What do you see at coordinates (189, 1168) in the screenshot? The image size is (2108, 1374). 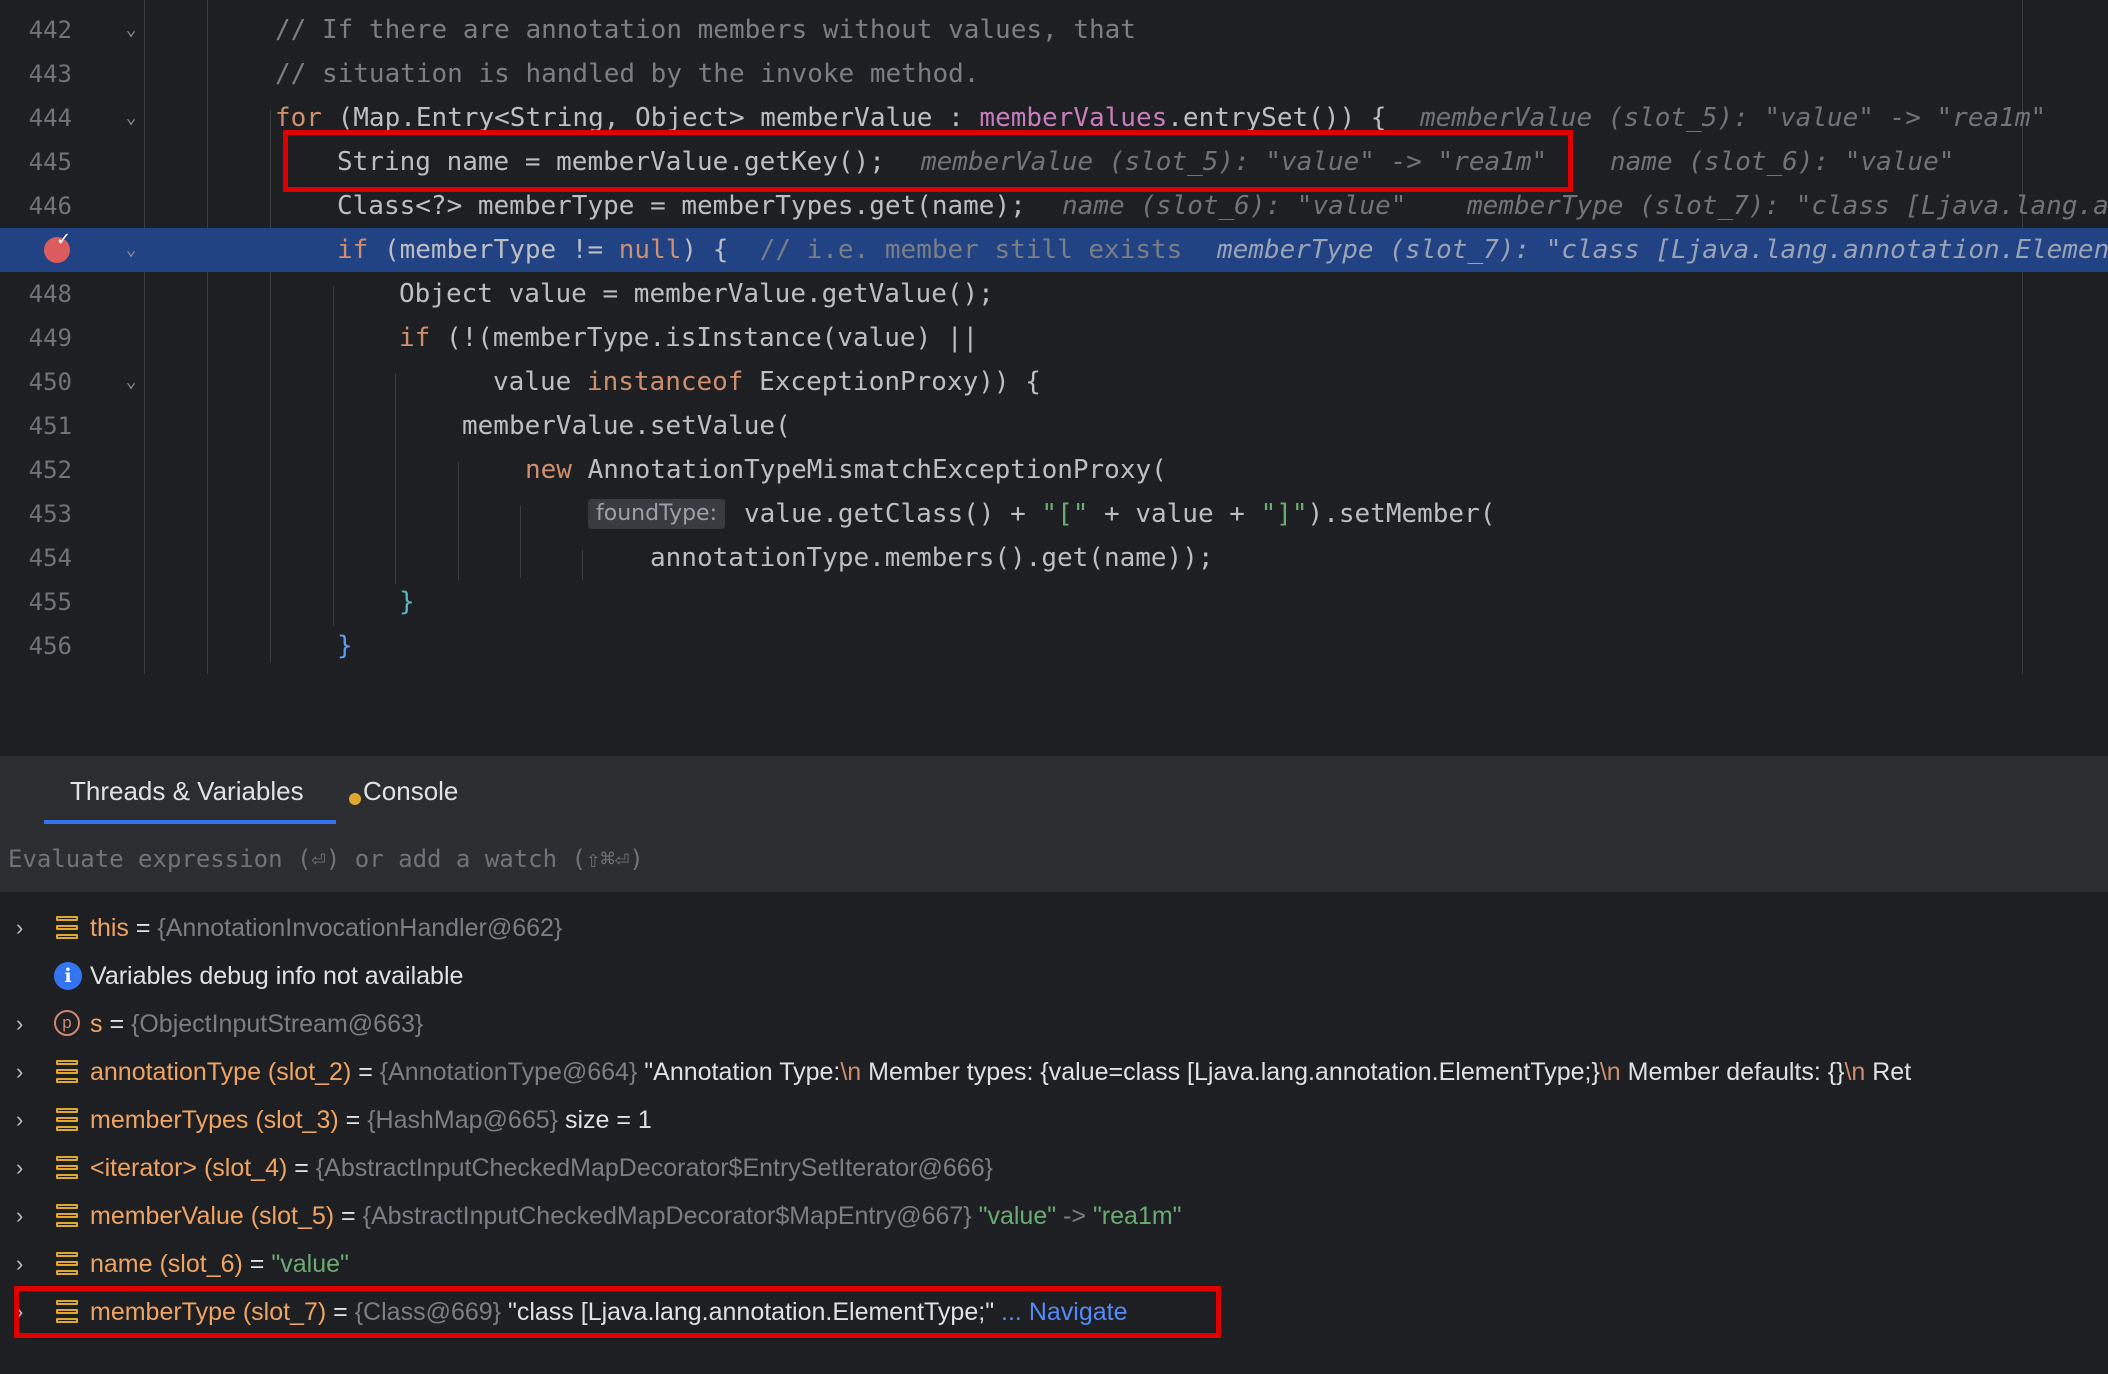 I see `variable-name: <iterator> (slot_4)` at bounding box center [189, 1168].